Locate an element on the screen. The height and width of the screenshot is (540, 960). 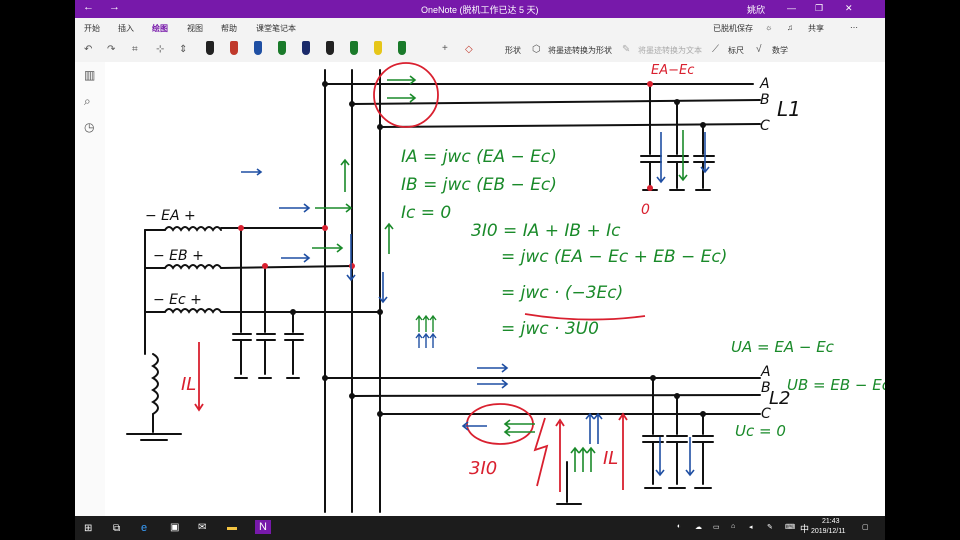
tab-insert: 插入 is located at coordinates (126, 28).